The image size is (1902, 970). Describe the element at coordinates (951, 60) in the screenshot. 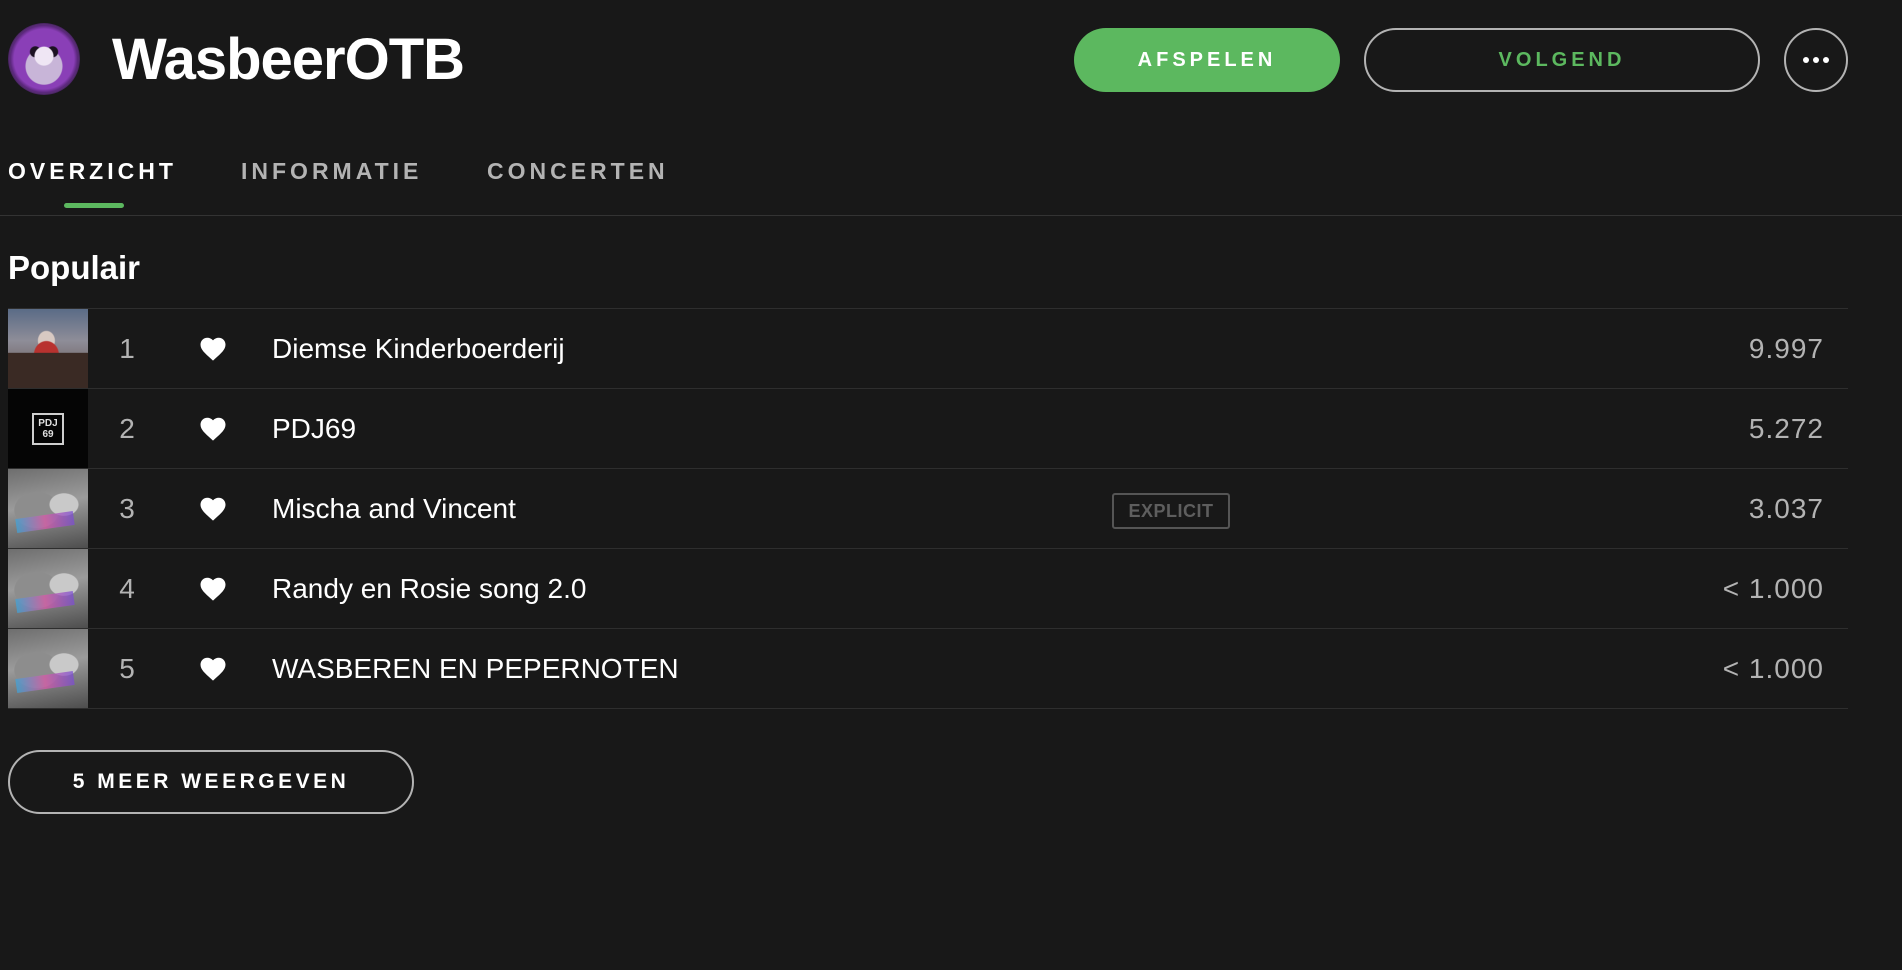

I see `artist-header: WasbeerOTB AFSPELEN VOLGEND` at that location.